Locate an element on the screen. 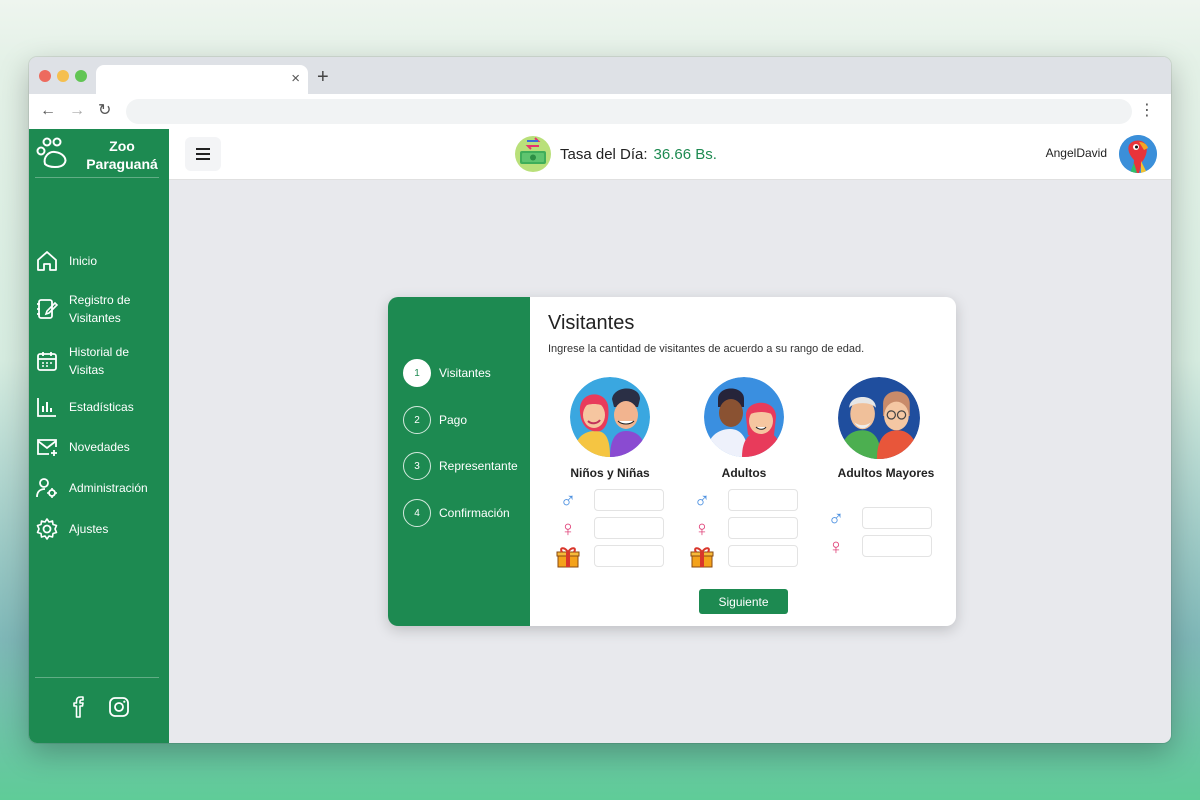  gear-icon is located at coordinates (47, 529).